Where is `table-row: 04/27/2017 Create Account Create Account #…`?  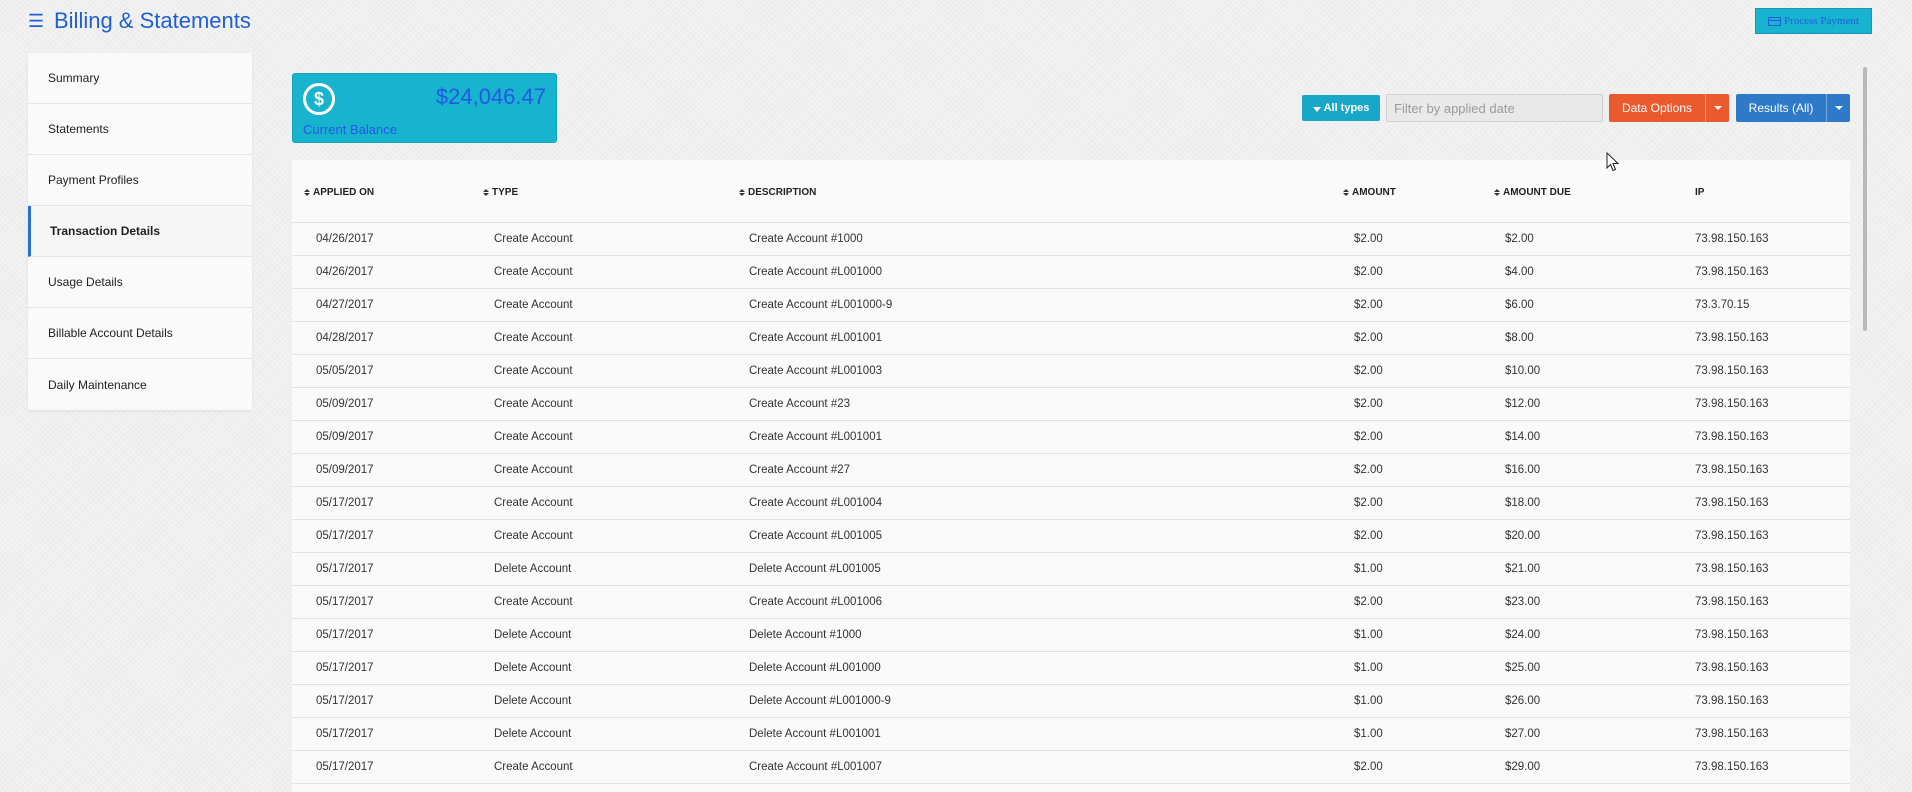 table-row: 04/27/2017 Create Account Create Account #… is located at coordinates (1071, 305).